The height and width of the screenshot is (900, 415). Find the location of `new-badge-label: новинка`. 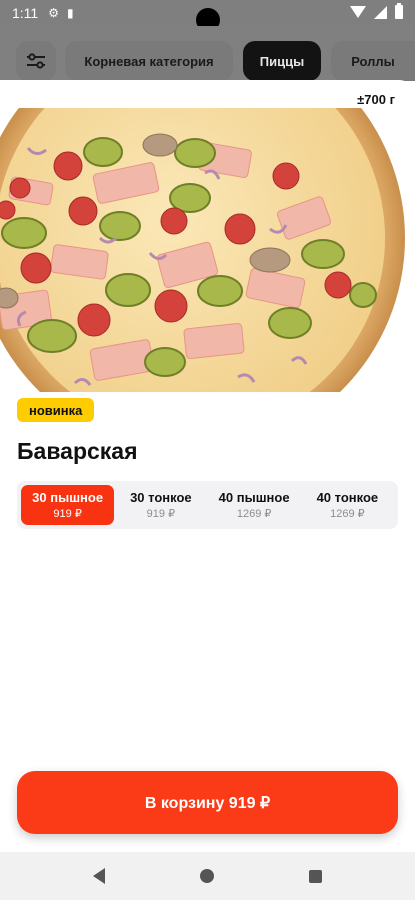

new-badge-label: новинка is located at coordinates (56, 410).